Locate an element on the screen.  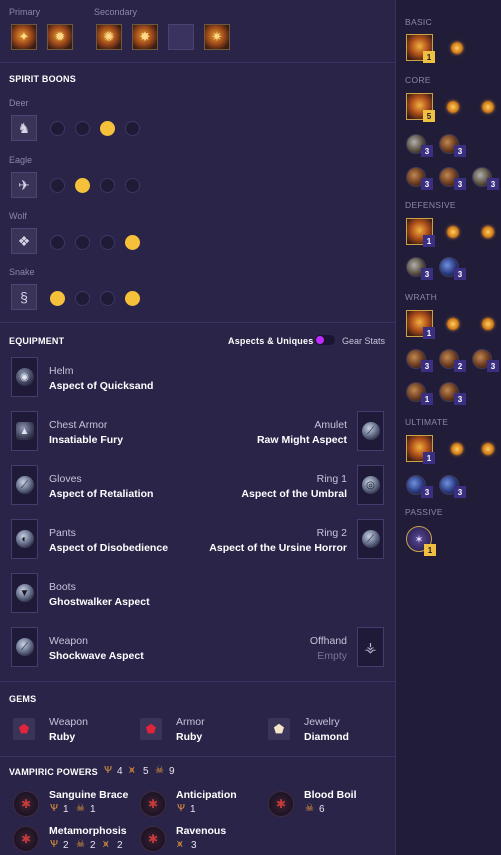
secondary-skill-2: ✸ is located at coordinates (145, 37).